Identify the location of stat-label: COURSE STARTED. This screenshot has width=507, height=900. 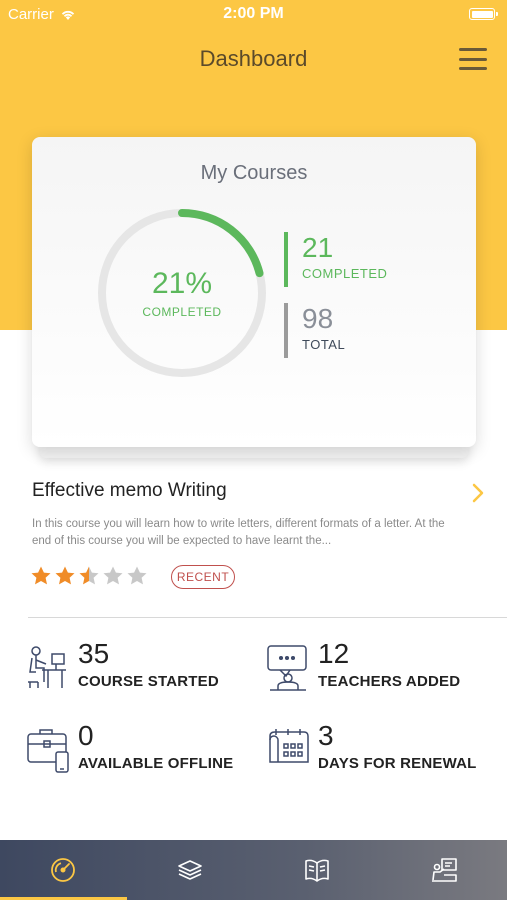
(148, 681).